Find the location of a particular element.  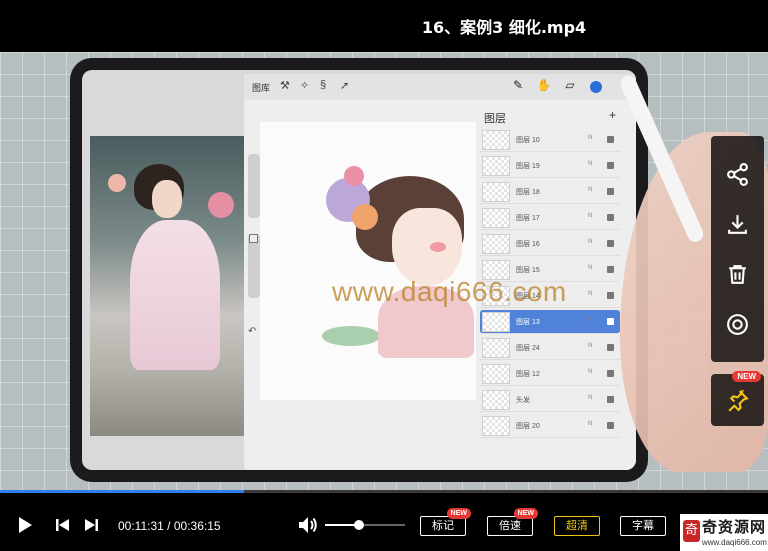

video-title: 16、案例3 细化.mp4 is located at coordinates (504, 27).